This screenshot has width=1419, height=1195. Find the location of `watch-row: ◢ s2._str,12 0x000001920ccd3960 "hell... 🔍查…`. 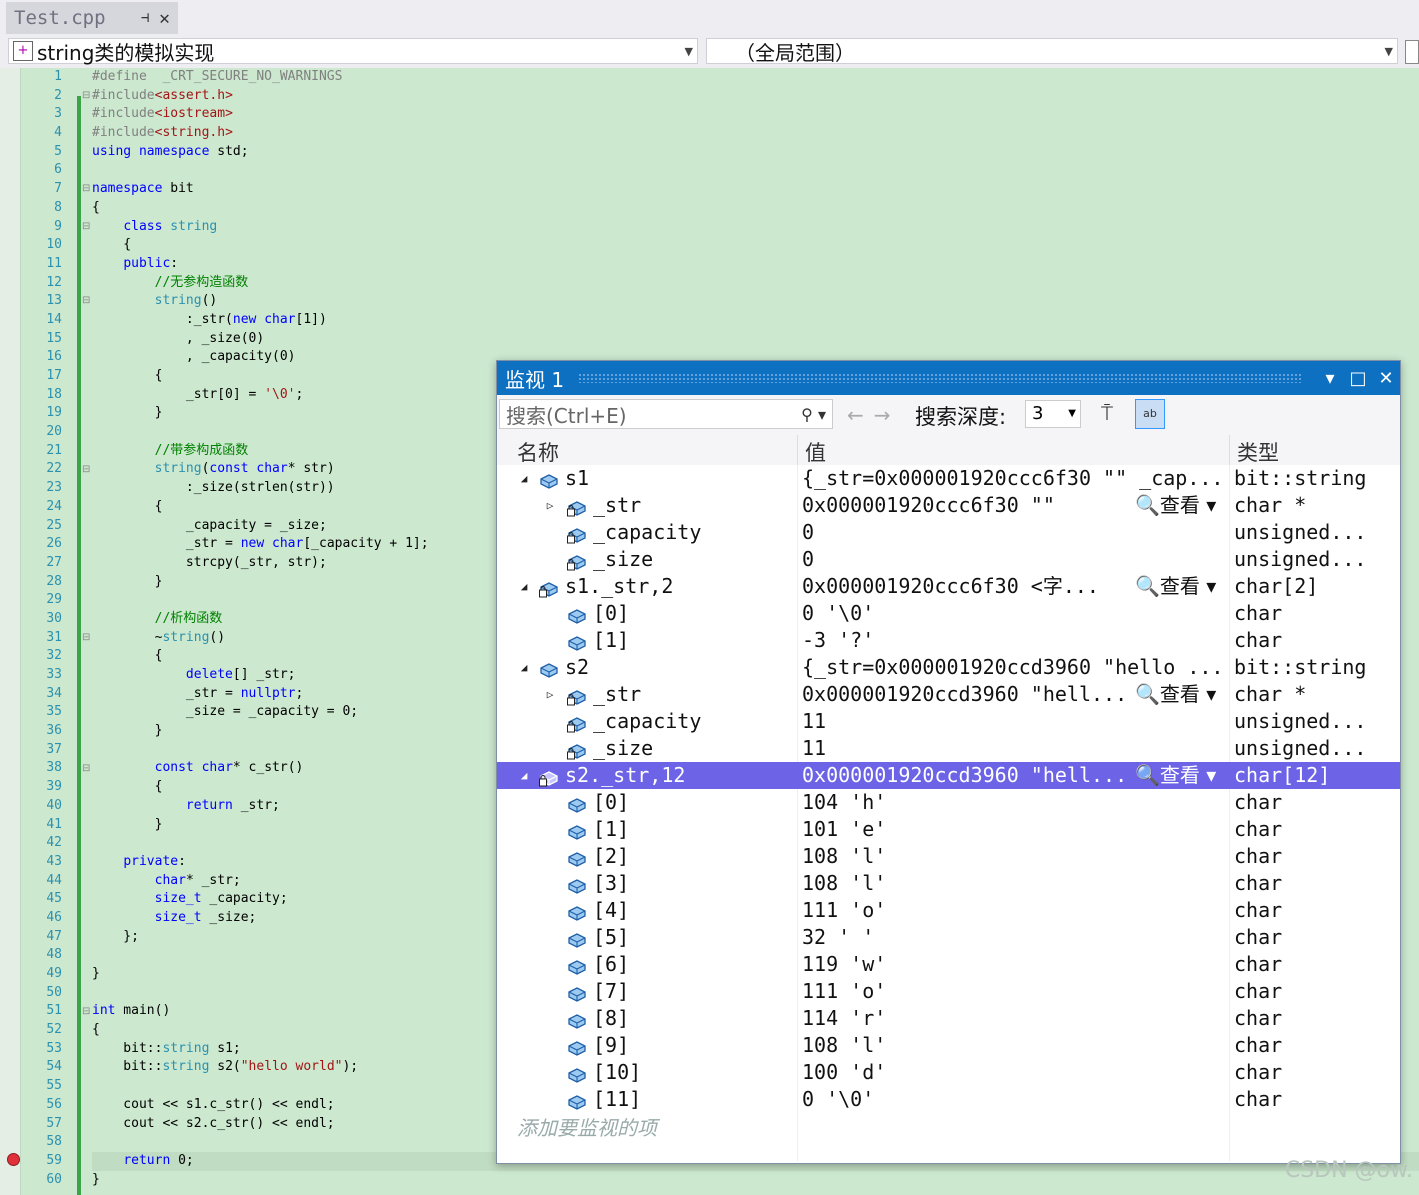

watch-row: ◢ s2._str,12 0x000001920ccd3960 "hell... 🔍查… is located at coordinates (948, 775).